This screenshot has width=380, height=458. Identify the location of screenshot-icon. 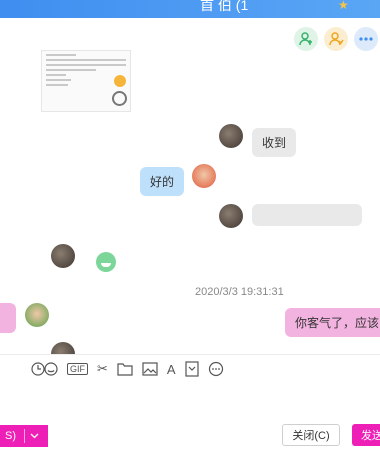
(191, 369).